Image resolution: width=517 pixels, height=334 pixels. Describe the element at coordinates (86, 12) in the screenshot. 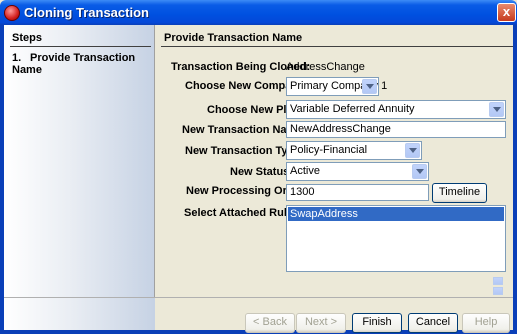

I see `window-title: Cloning Transaction` at that location.